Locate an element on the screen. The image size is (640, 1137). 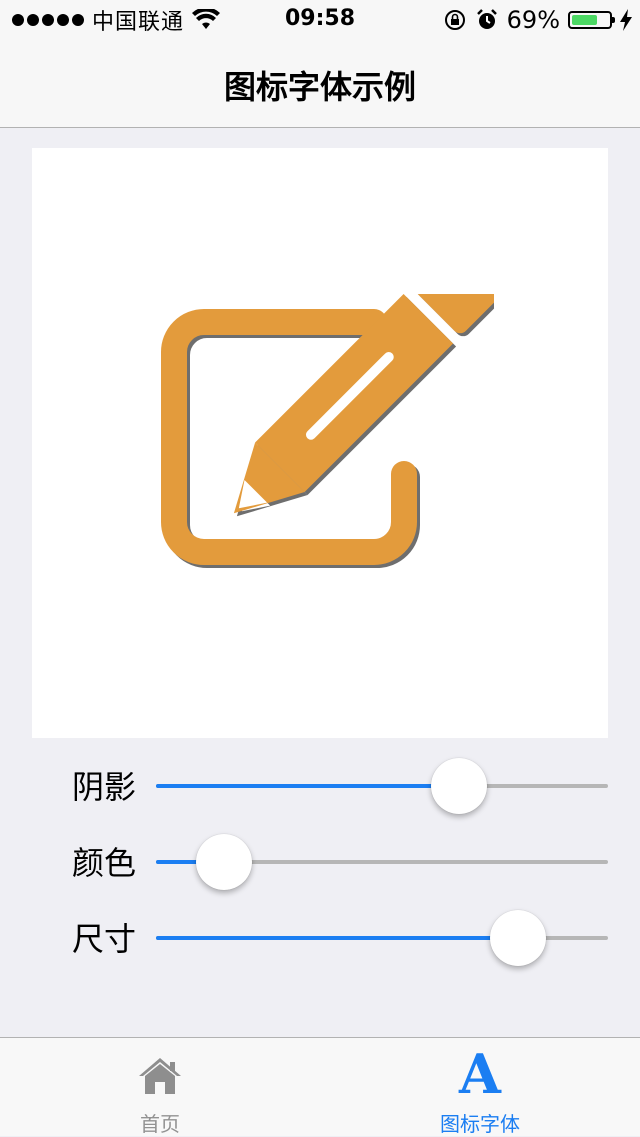
home-icon is located at coordinates (160, 1076).